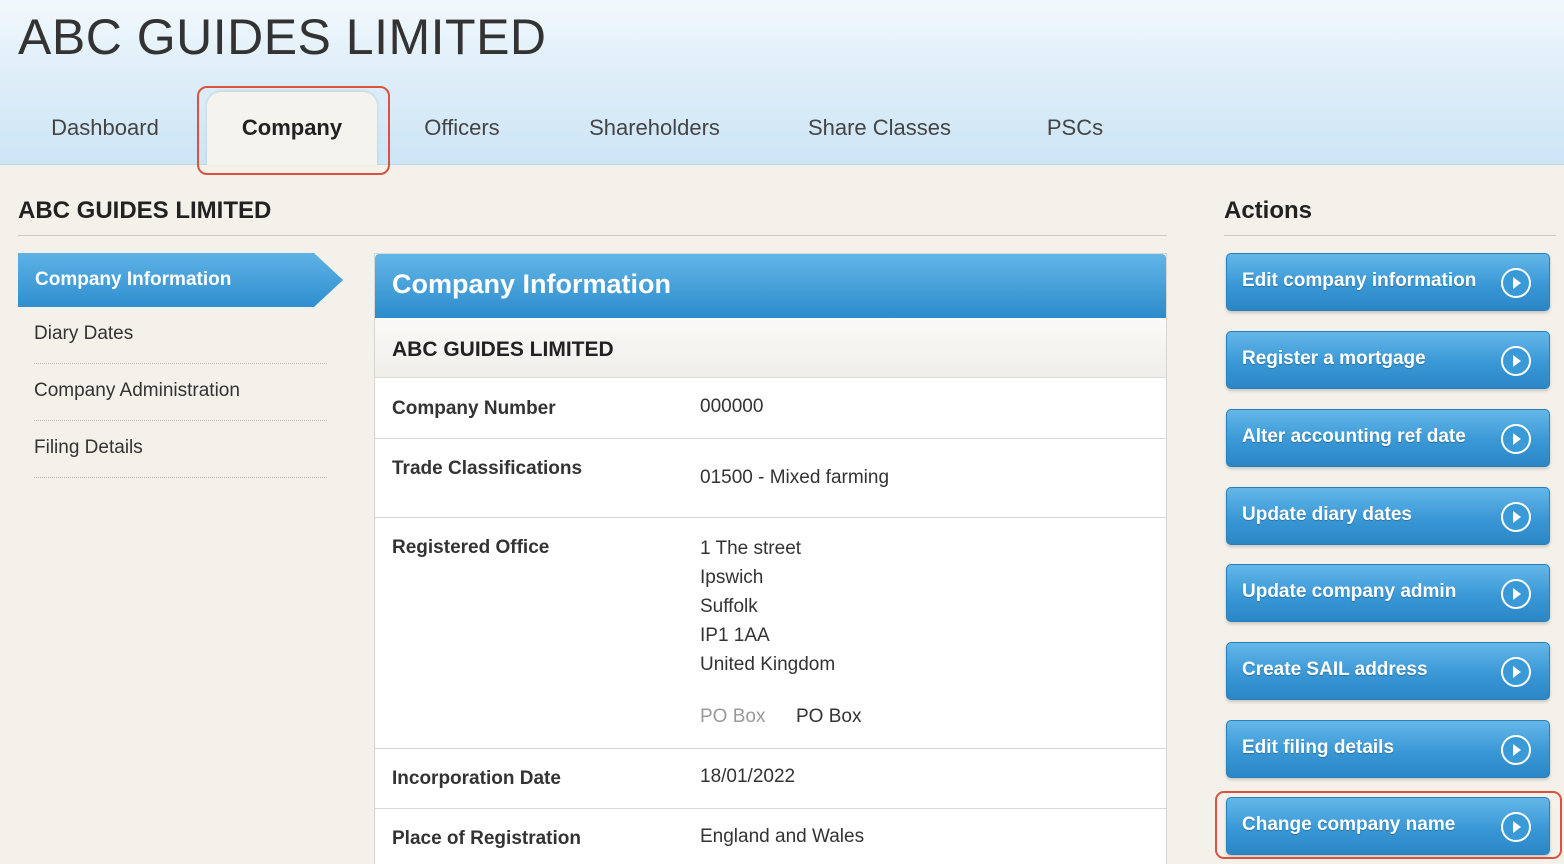  What do you see at coordinates (471, 547) in the screenshot?
I see `registered-office-label: Registered Office` at bounding box center [471, 547].